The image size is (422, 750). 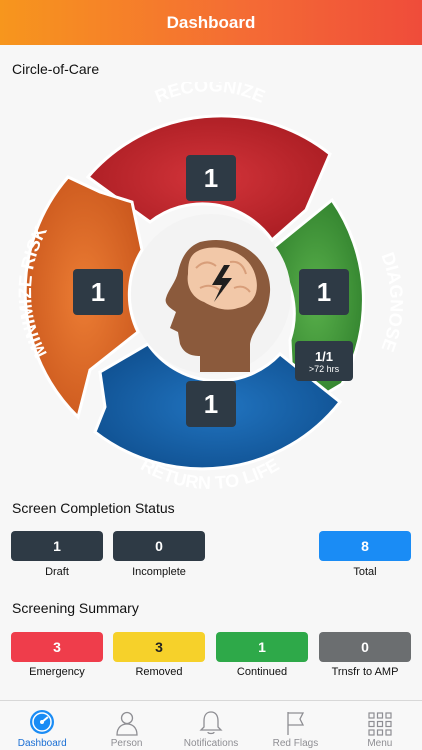 What do you see at coordinates (159, 572) in the screenshot?
I see `incomplete-label: Incomplete` at bounding box center [159, 572].